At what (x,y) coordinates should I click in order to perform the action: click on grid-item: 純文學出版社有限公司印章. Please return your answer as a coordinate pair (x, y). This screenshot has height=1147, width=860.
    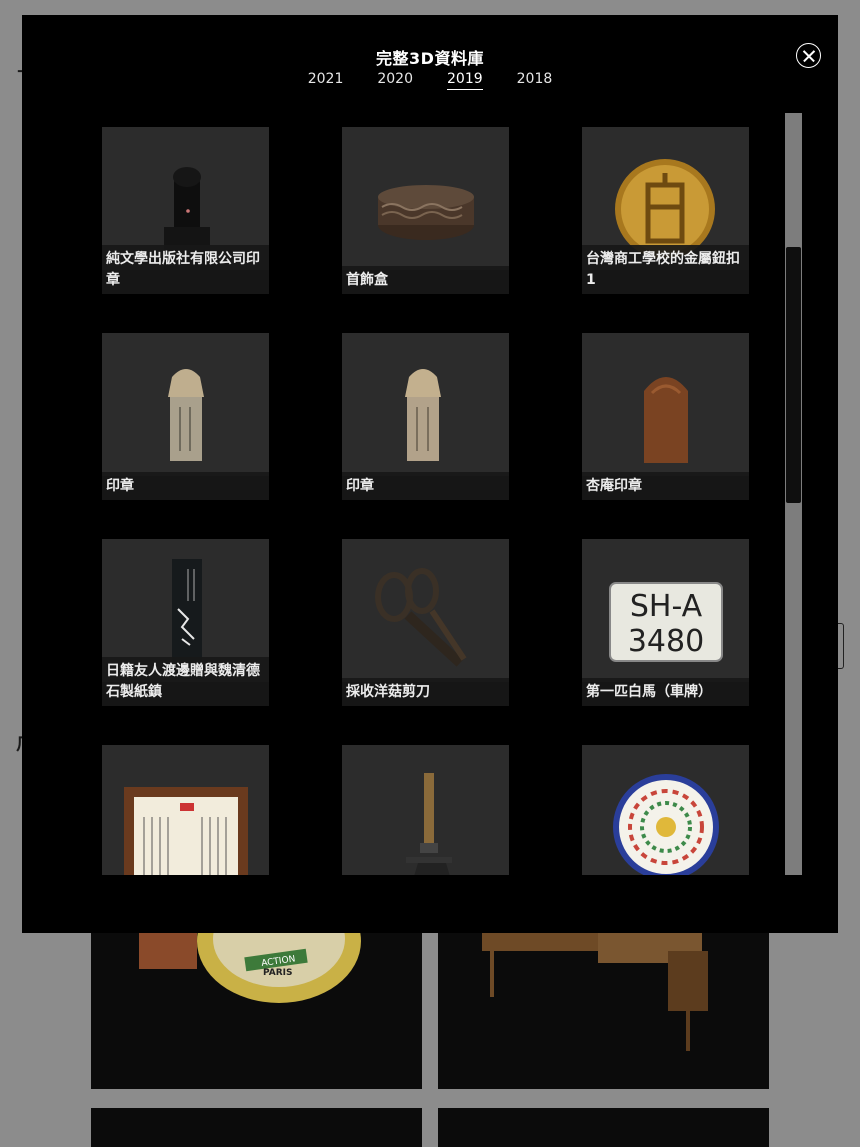
    Looking at the image, I should click on (185, 210).